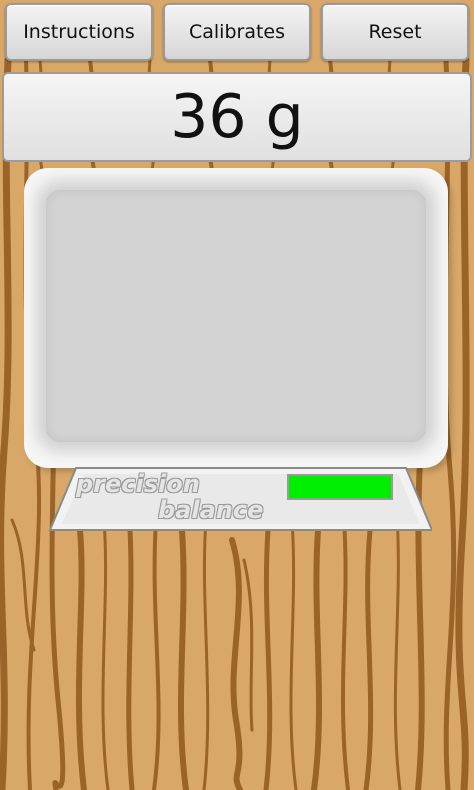 This screenshot has height=790, width=474. Describe the element at coordinates (395, 32) in the screenshot. I see `reset-button: Reset` at that location.